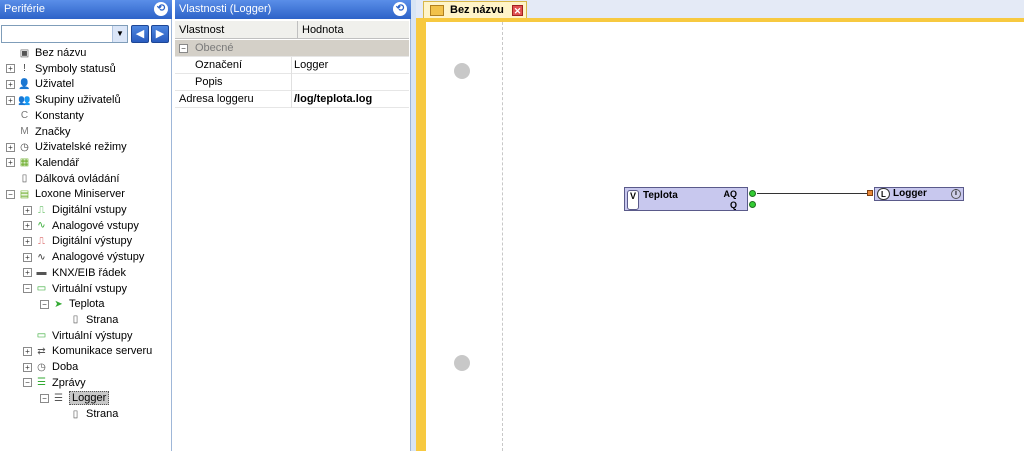  I want to click on input-port, so click(870, 193).